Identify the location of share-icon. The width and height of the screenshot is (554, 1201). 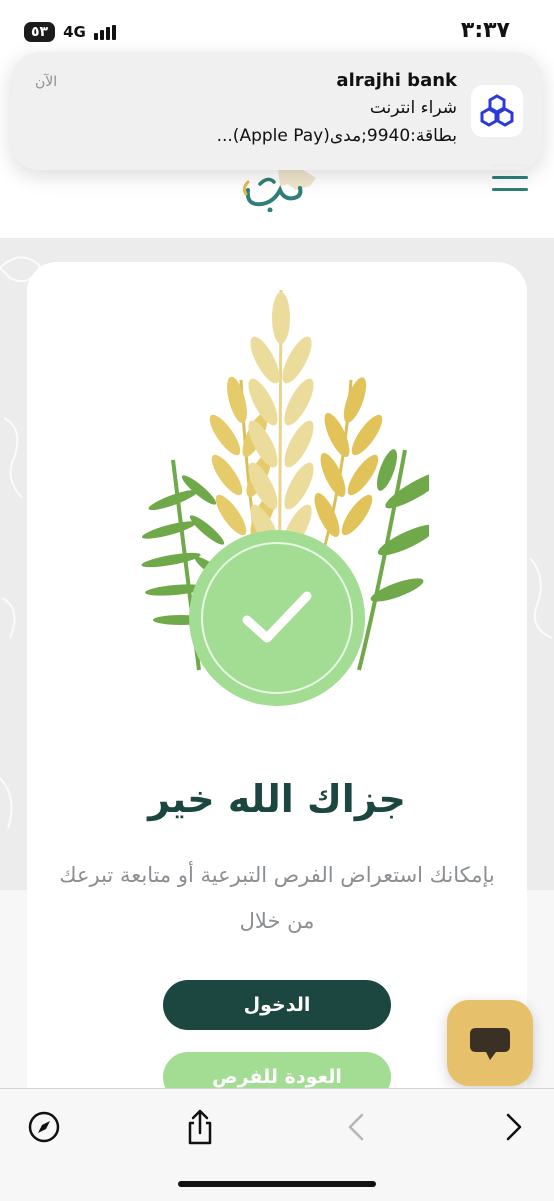
(200, 1127).